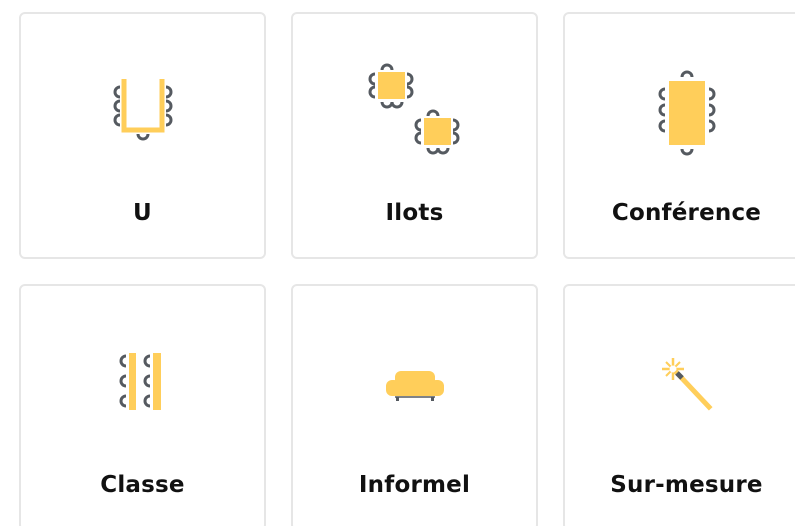 Image resolution: width=795 pixels, height=526 pixels. Describe the element at coordinates (414, 386) in the screenshot. I see `sofa-icon` at that location.